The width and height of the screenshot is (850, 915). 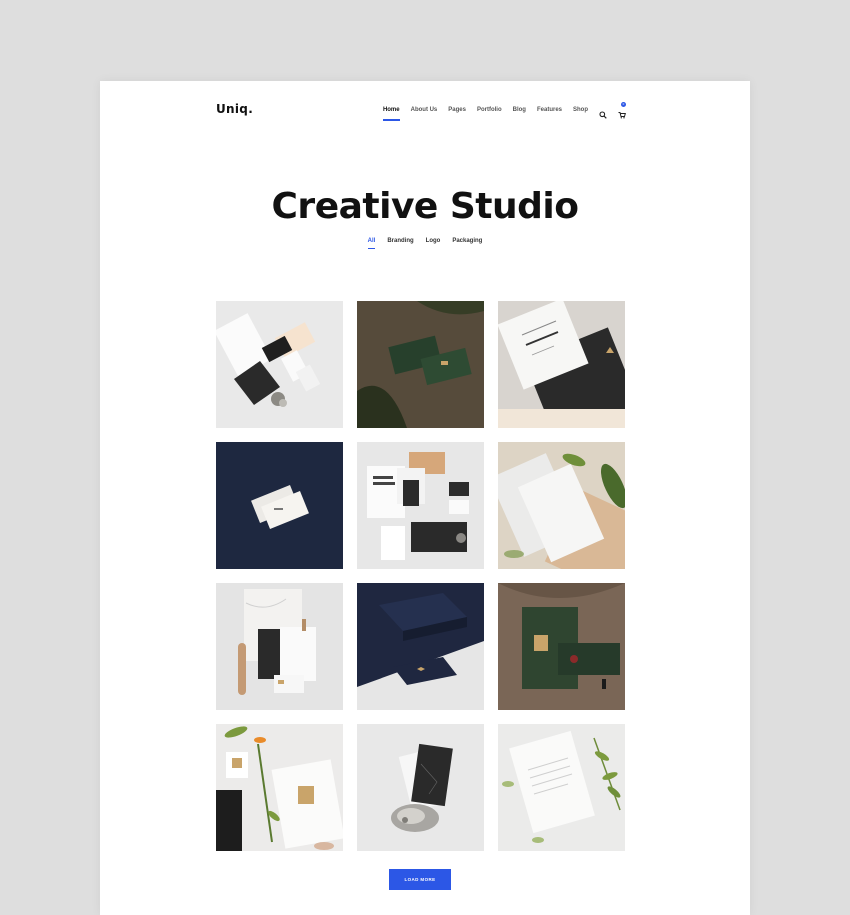 What do you see at coordinates (425, 243) in the screenshot?
I see `portfolio-filters: All Branding Logo Packaging` at bounding box center [425, 243].